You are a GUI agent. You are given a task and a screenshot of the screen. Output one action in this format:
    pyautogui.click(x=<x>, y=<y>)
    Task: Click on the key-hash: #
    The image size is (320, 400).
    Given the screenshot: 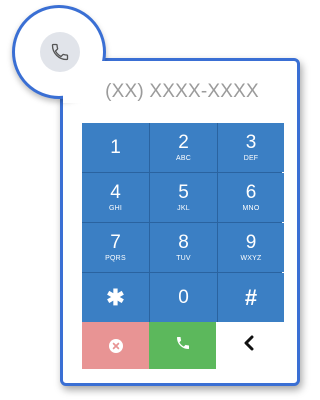 What is the action you would take?
    pyautogui.click(x=251, y=297)
    